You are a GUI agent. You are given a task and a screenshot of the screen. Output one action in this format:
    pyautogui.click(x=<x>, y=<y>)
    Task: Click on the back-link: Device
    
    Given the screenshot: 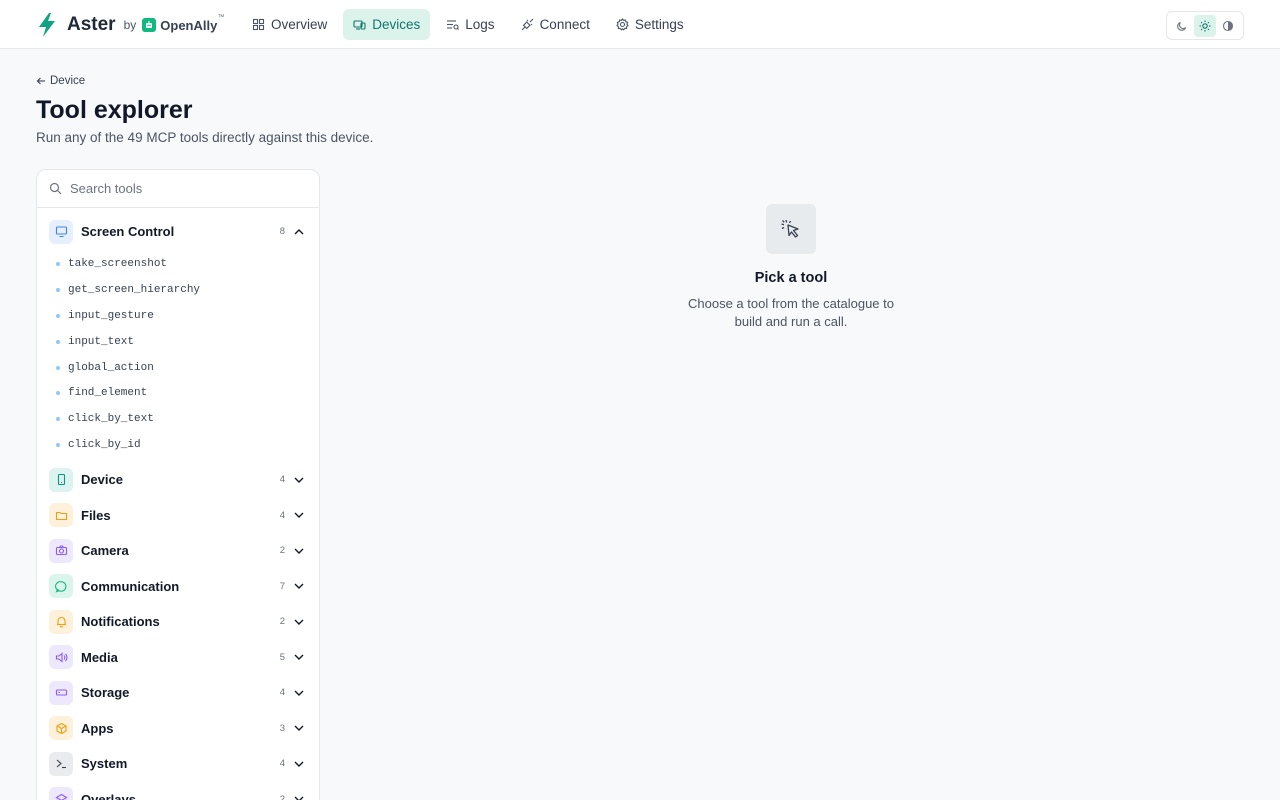 What is the action you would take?
    pyautogui.click(x=60, y=81)
    